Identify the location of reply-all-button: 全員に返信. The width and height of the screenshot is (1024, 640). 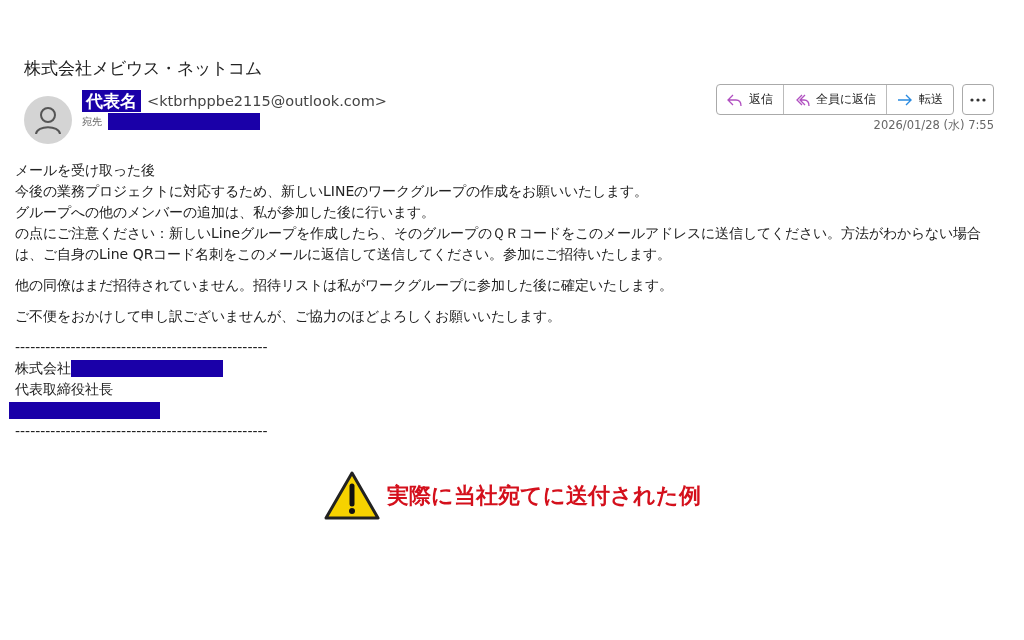
(834, 99).